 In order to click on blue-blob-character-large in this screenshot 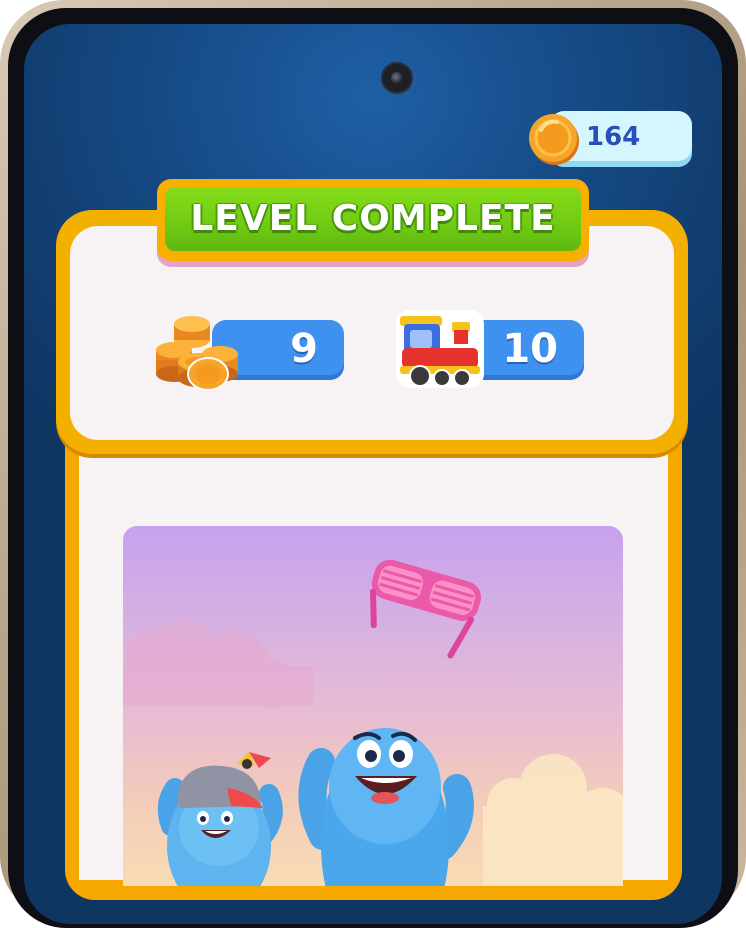, I will do `click(386, 807)`.